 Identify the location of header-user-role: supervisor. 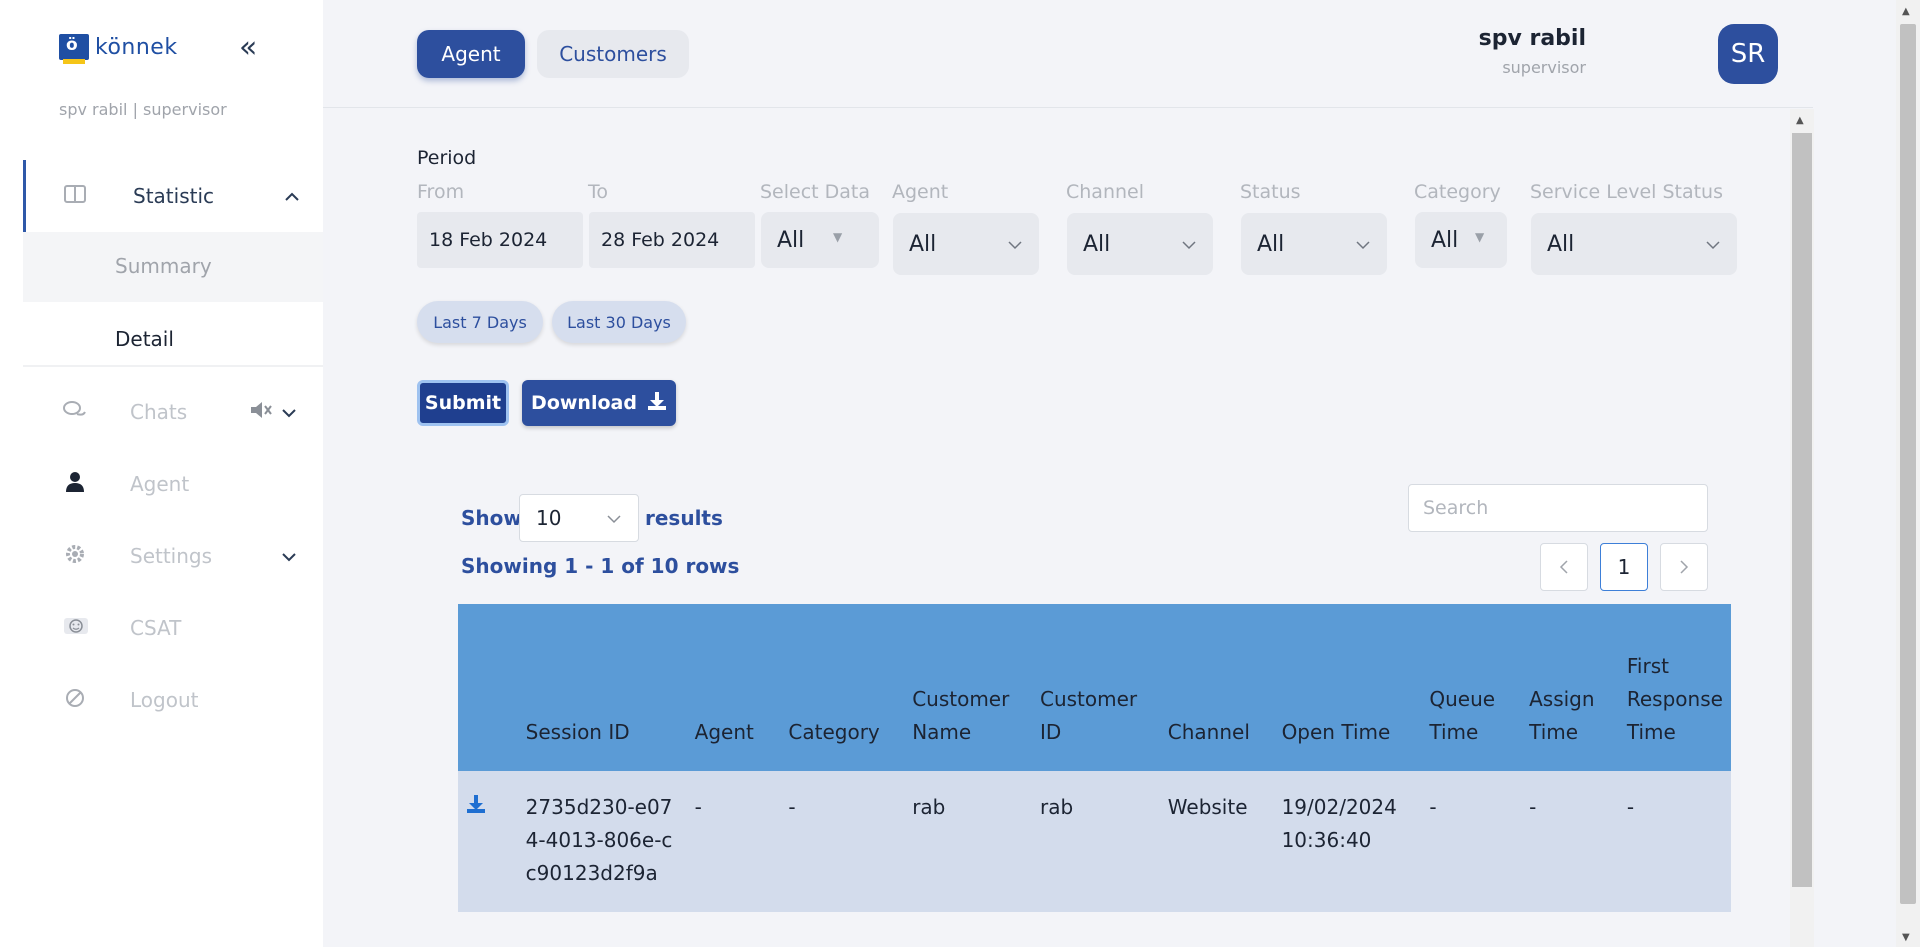
(1544, 67).